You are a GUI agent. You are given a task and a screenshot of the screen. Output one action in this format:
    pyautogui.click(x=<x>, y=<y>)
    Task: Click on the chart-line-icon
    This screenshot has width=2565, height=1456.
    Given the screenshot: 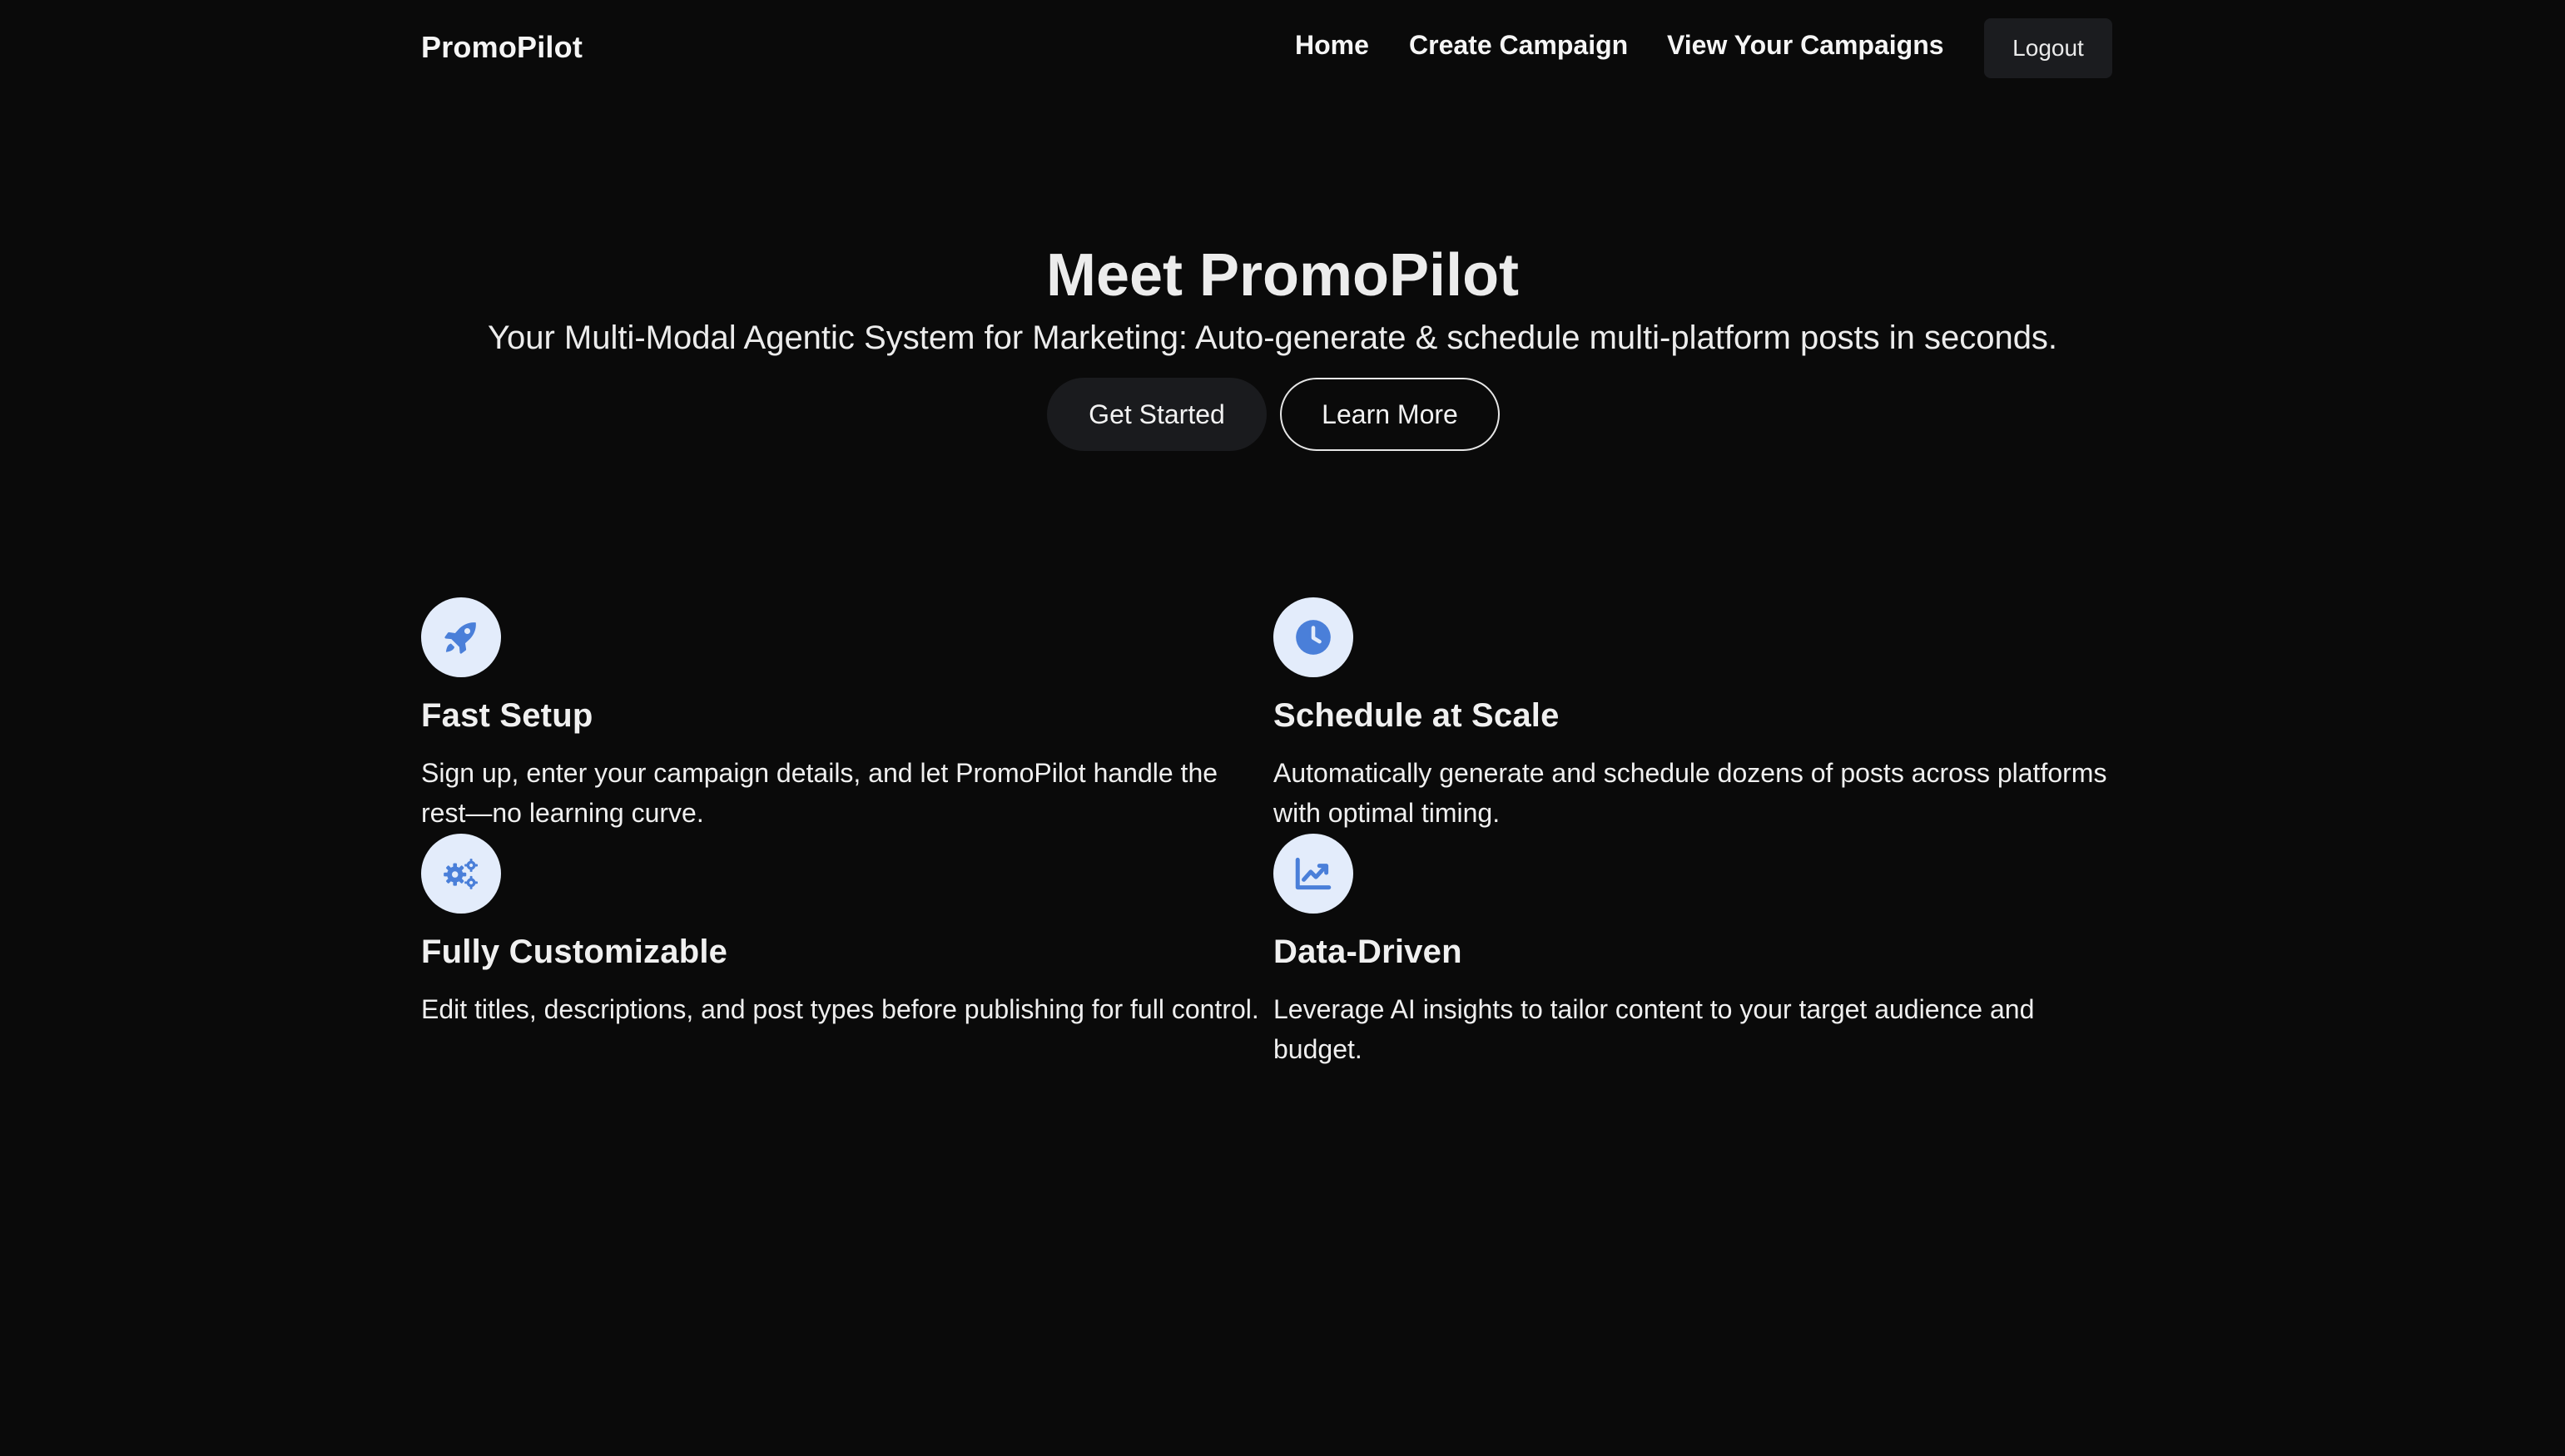 What is the action you would take?
    pyautogui.click(x=1313, y=874)
    